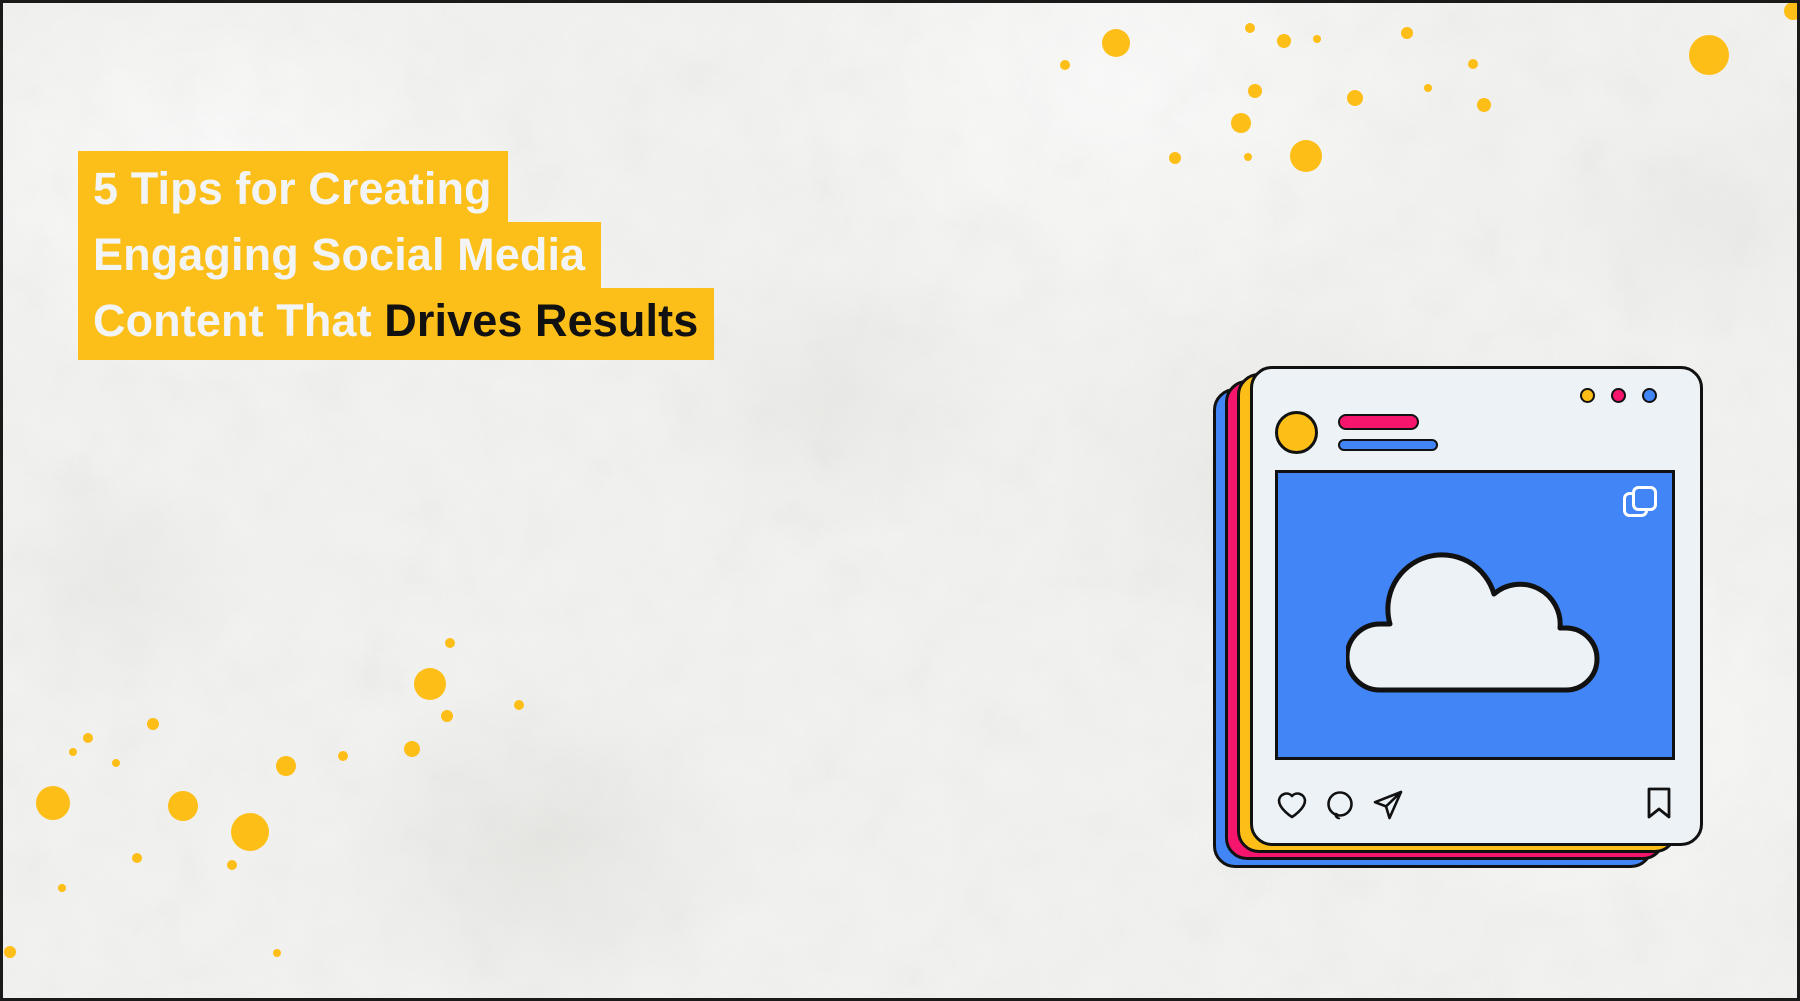 Image resolution: width=1800 pixels, height=1001 pixels. I want to click on post-action-bar, so click(1340, 805).